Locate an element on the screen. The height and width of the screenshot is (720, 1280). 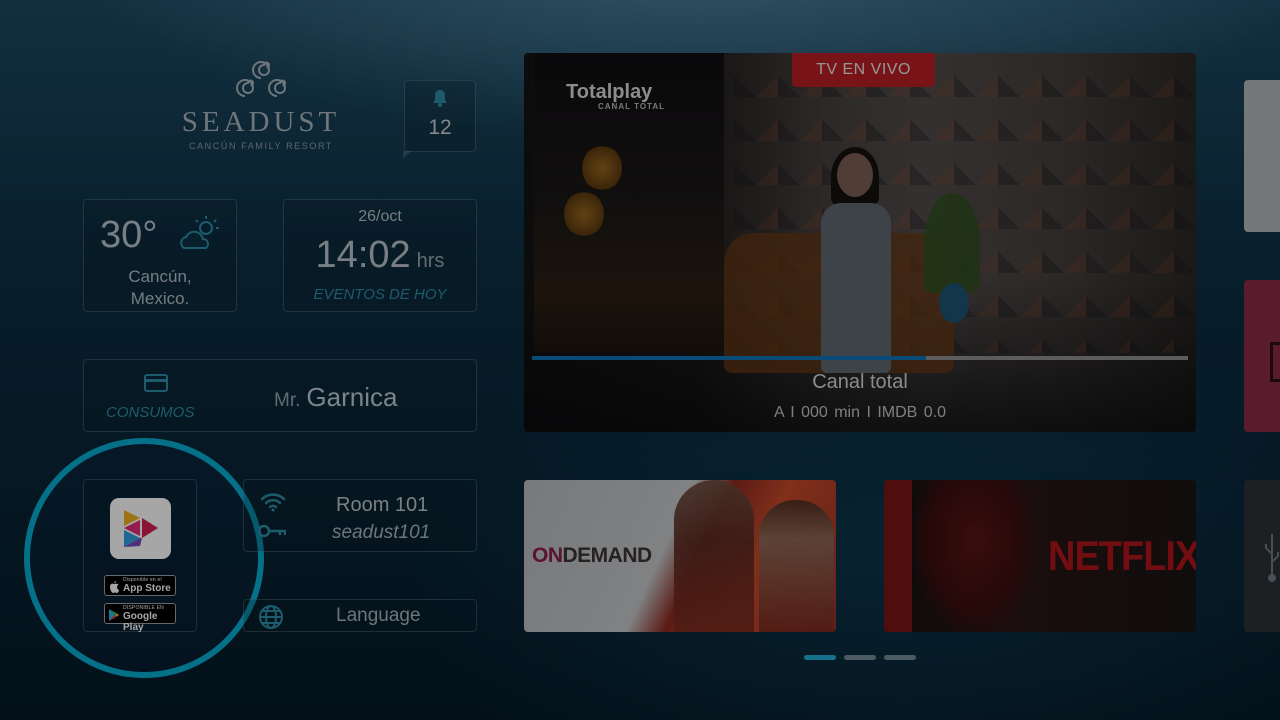
hotel-logo: SEADUST CANCÚN FAMILY RESORT is located at coordinates (261, 103).